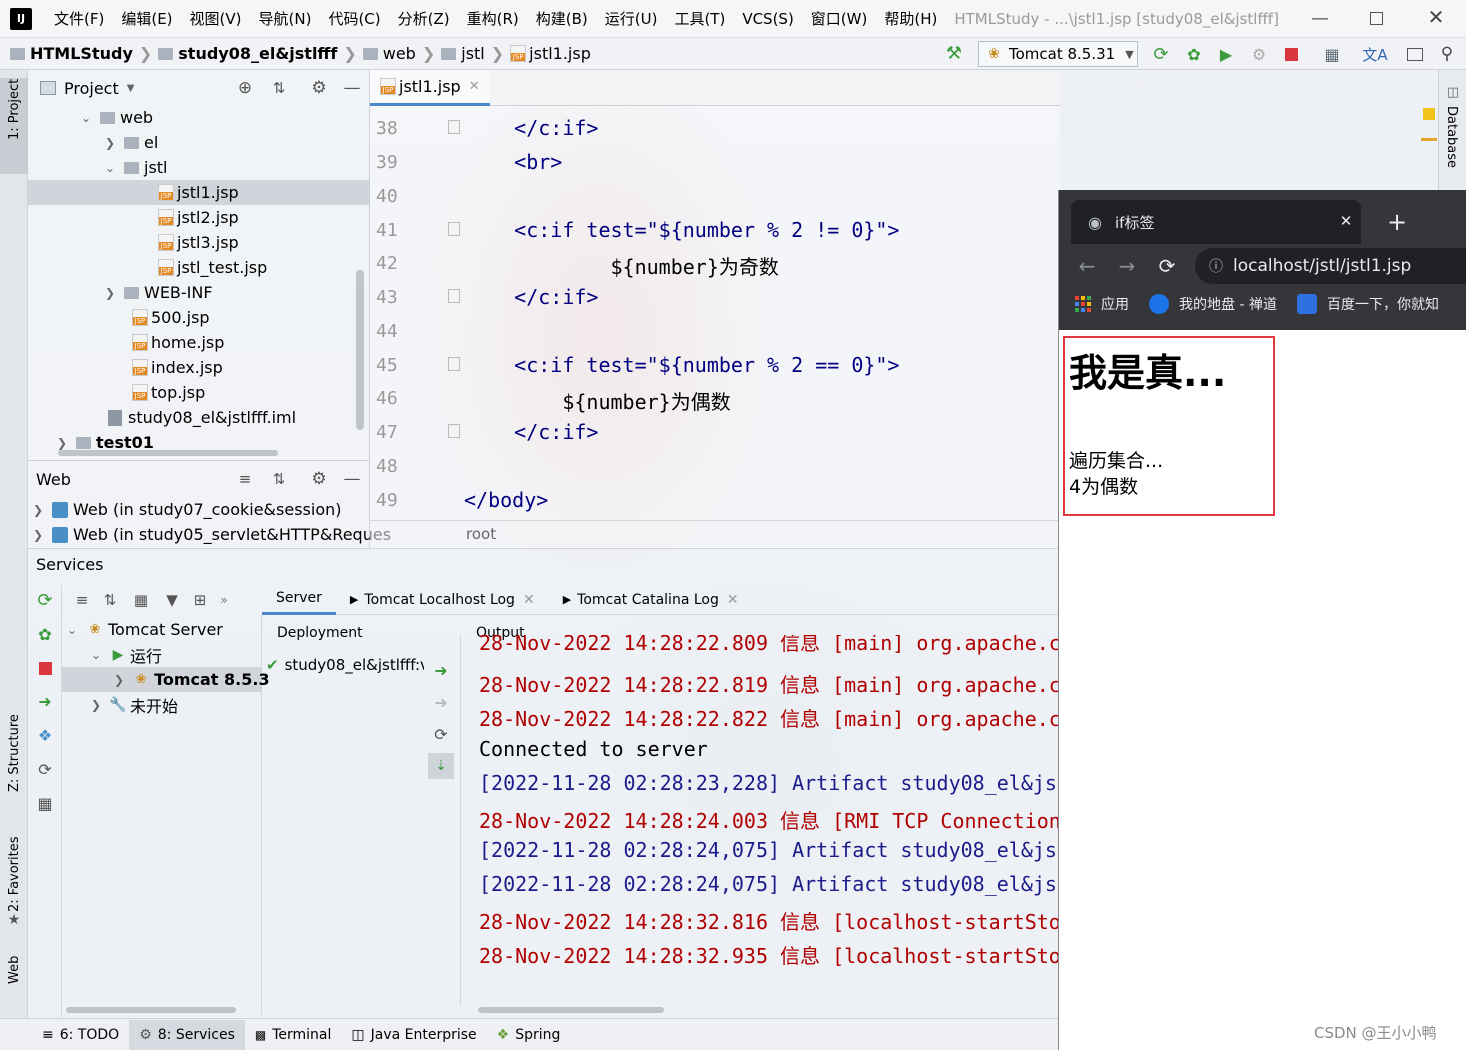 The image size is (1466, 1050). Describe the element at coordinates (142, 629) in the screenshot. I see `service-tomcat-server: ⌄ ❀ Tomcat Server` at that location.